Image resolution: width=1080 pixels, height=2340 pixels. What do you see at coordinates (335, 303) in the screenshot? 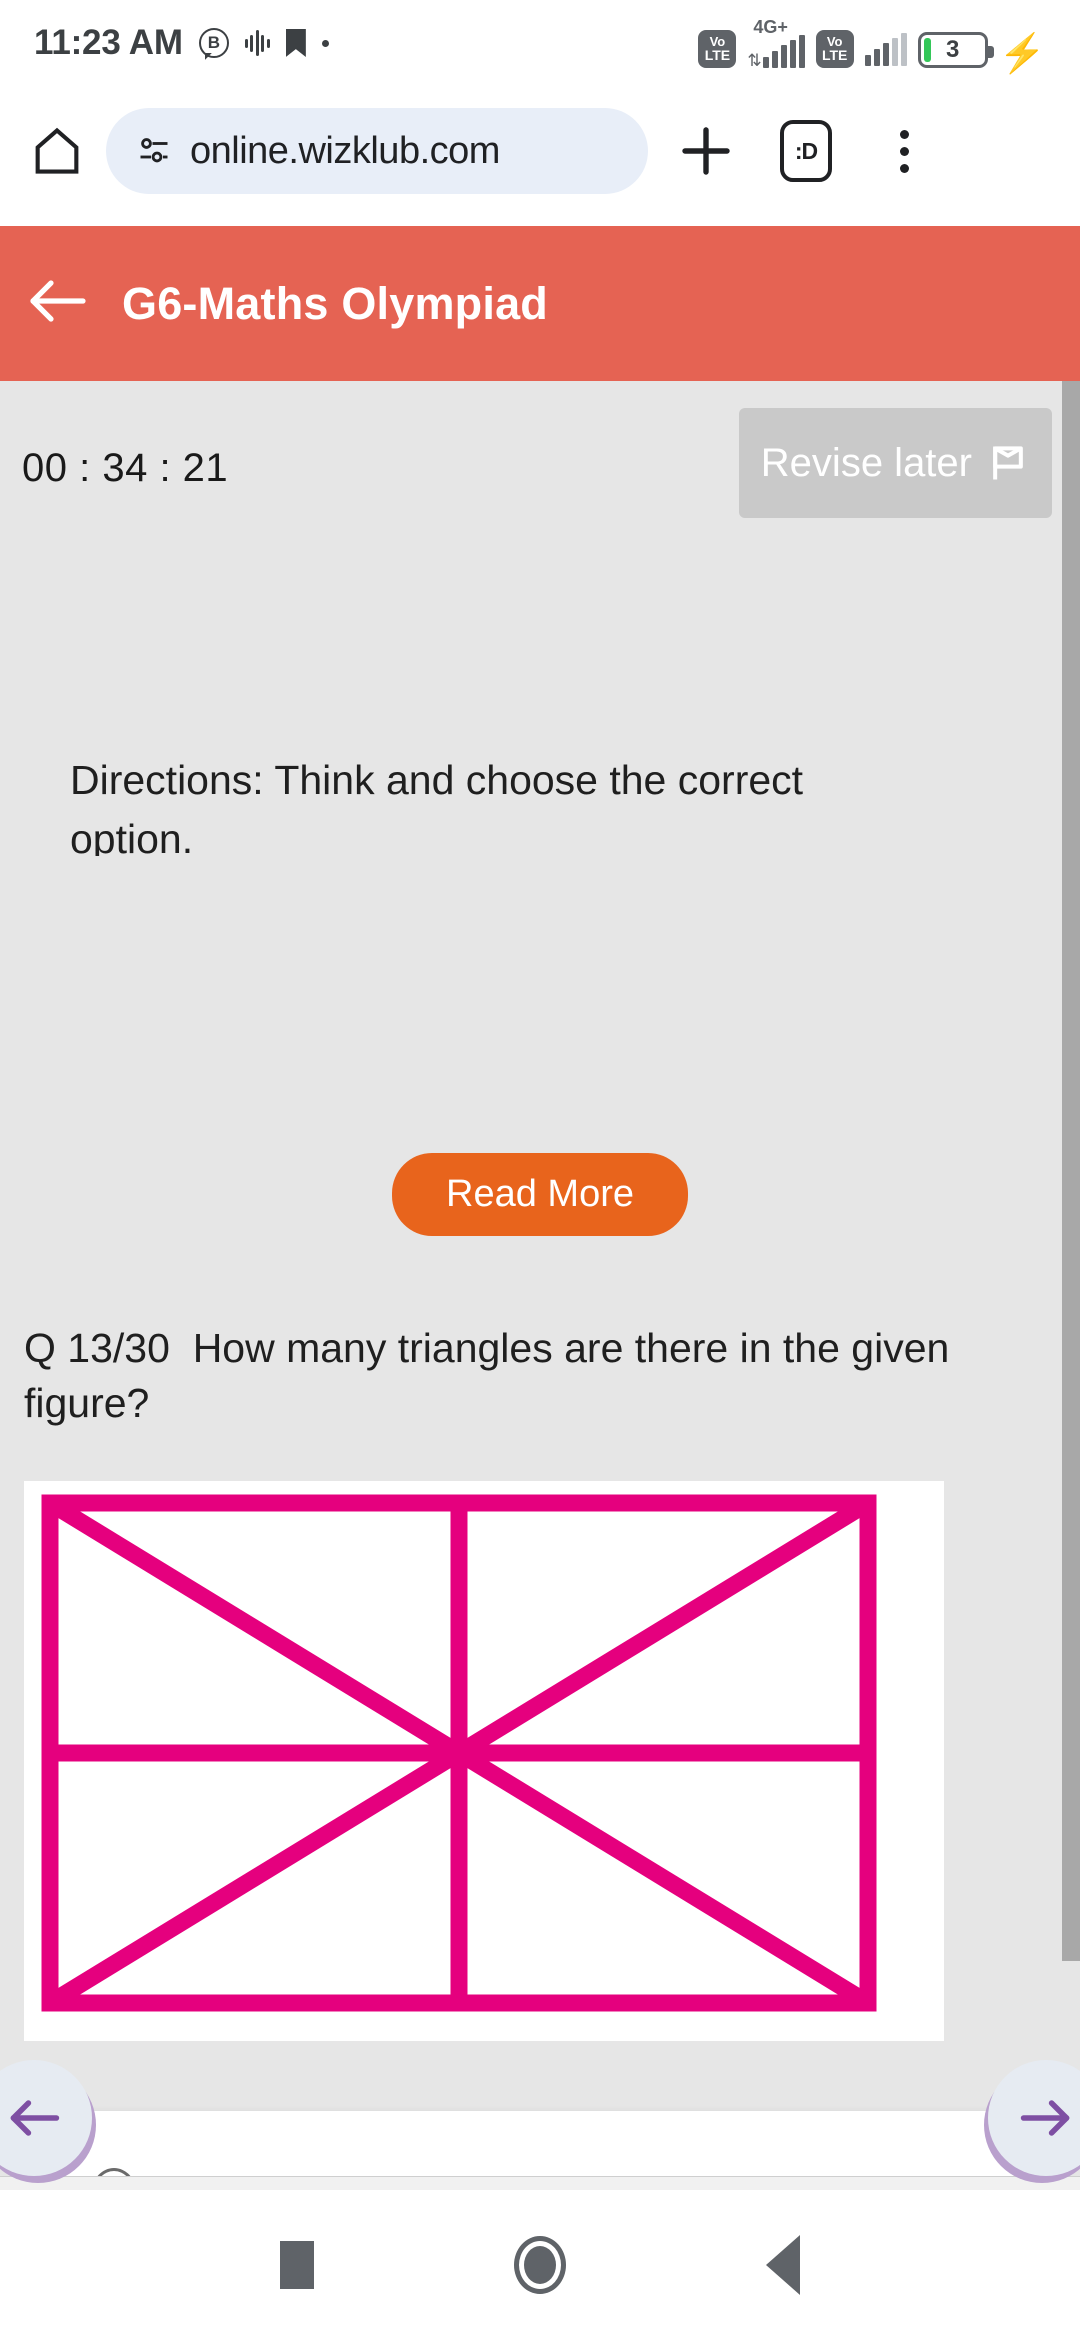
I see `page-title: G6-Maths Olympiad` at bounding box center [335, 303].